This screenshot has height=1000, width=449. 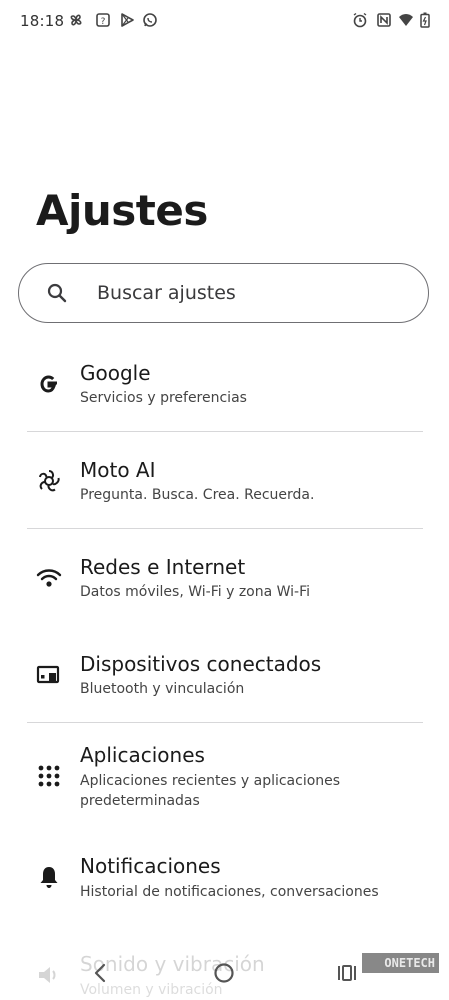 What do you see at coordinates (400, 963) in the screenshot?
I see `watermark-logo: ONETECH` at bounding box center [400, 963].